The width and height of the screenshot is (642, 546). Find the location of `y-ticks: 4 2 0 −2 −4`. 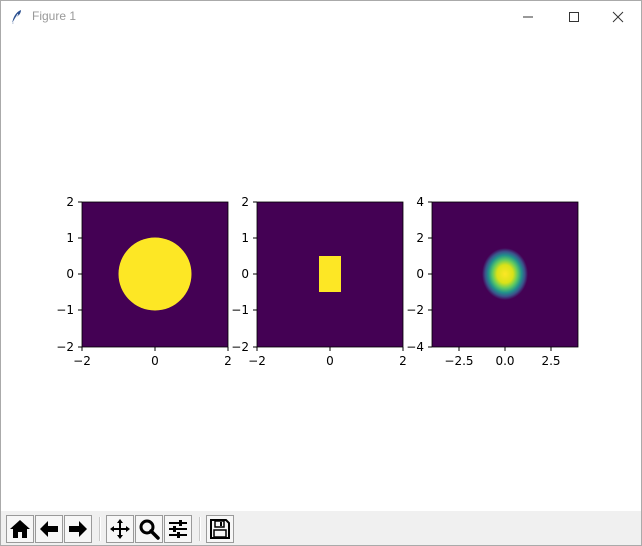

y-ticks: 4 2 0 −2 −4 is located at coordinates (419, 274).